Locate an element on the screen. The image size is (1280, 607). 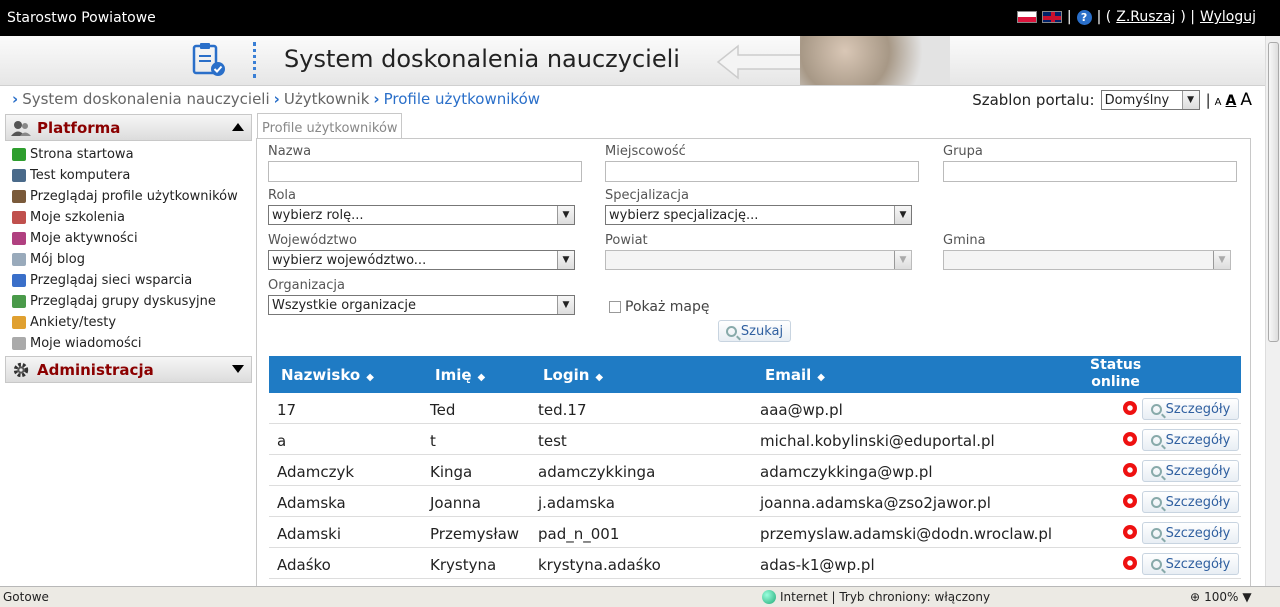
sidebar-item: Przeglądaj grupy dyskusyjne is located at coordinates (132, 301).